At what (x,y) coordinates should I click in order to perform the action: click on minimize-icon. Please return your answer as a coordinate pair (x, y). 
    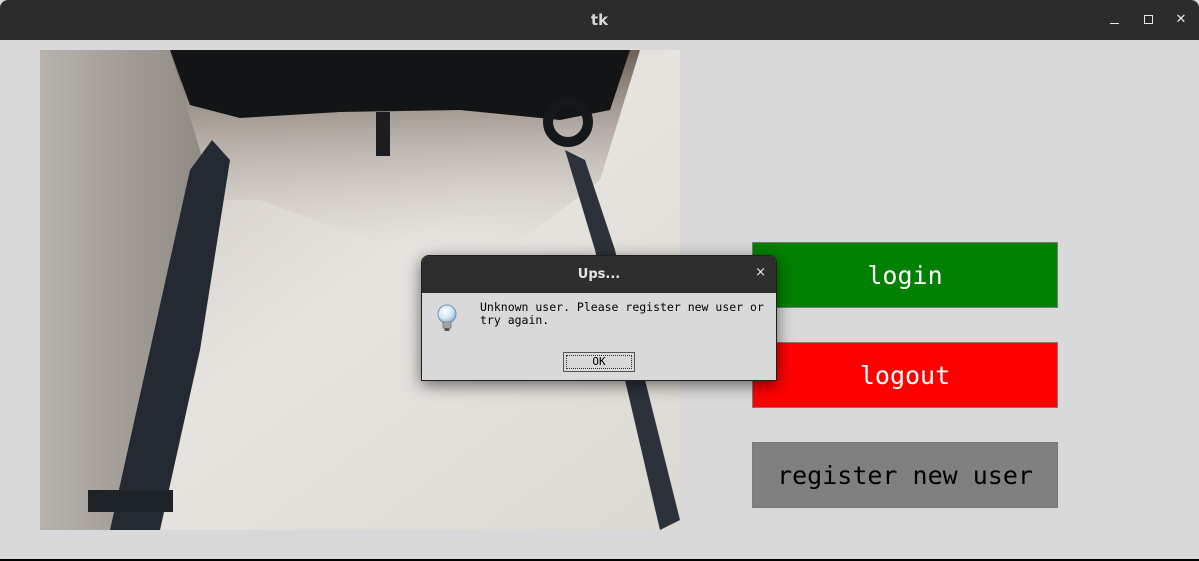
    Looking at the image, I should click on (1114, 23).